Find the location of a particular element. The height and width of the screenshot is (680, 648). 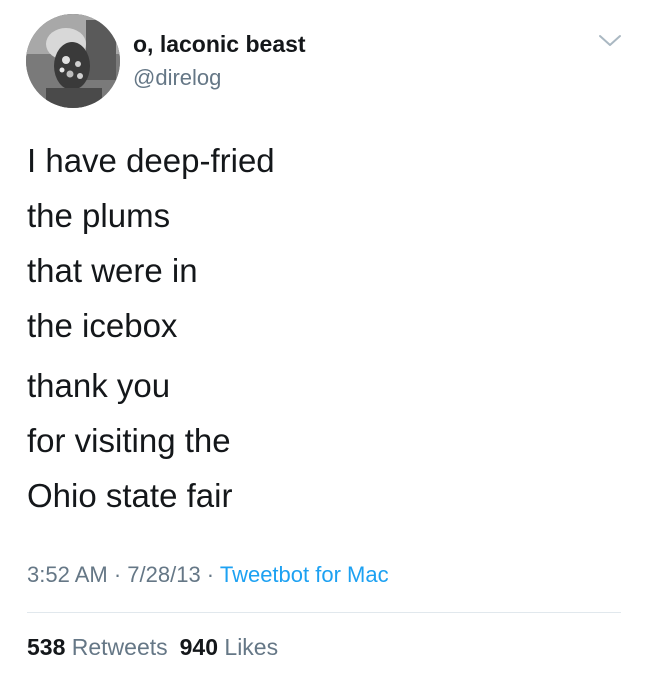

tweet-meta: 3:52 AM · 7/28/13 · Tweetbot for Mac is located at coordinates (208, 575).